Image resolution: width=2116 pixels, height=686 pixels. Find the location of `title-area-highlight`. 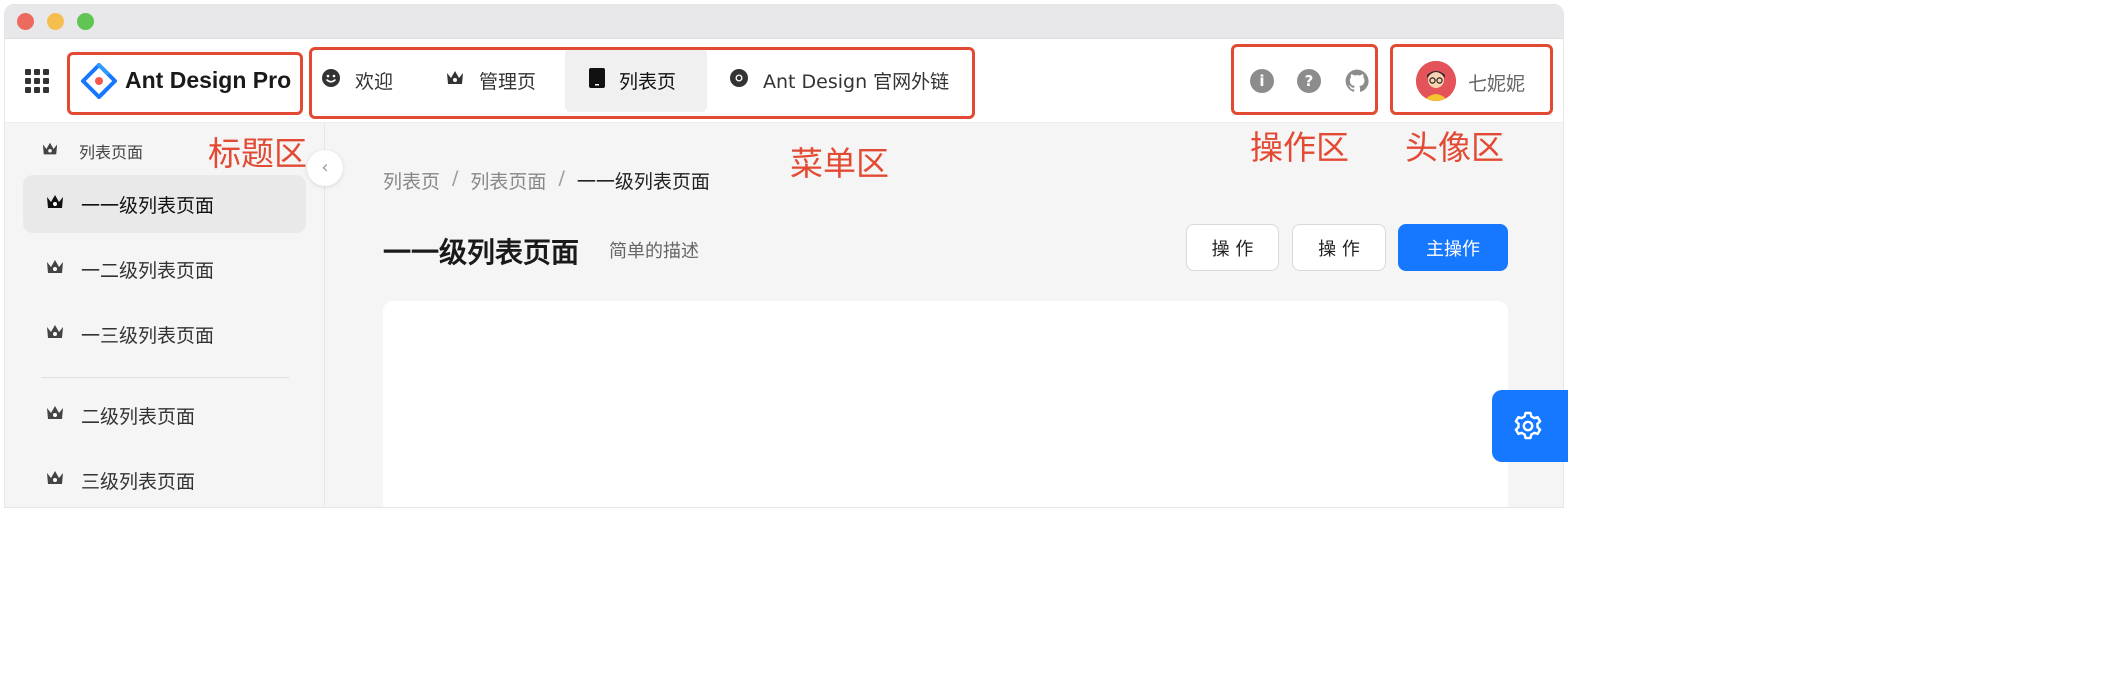

title-area-highlight is located at coordinates (185, 83).